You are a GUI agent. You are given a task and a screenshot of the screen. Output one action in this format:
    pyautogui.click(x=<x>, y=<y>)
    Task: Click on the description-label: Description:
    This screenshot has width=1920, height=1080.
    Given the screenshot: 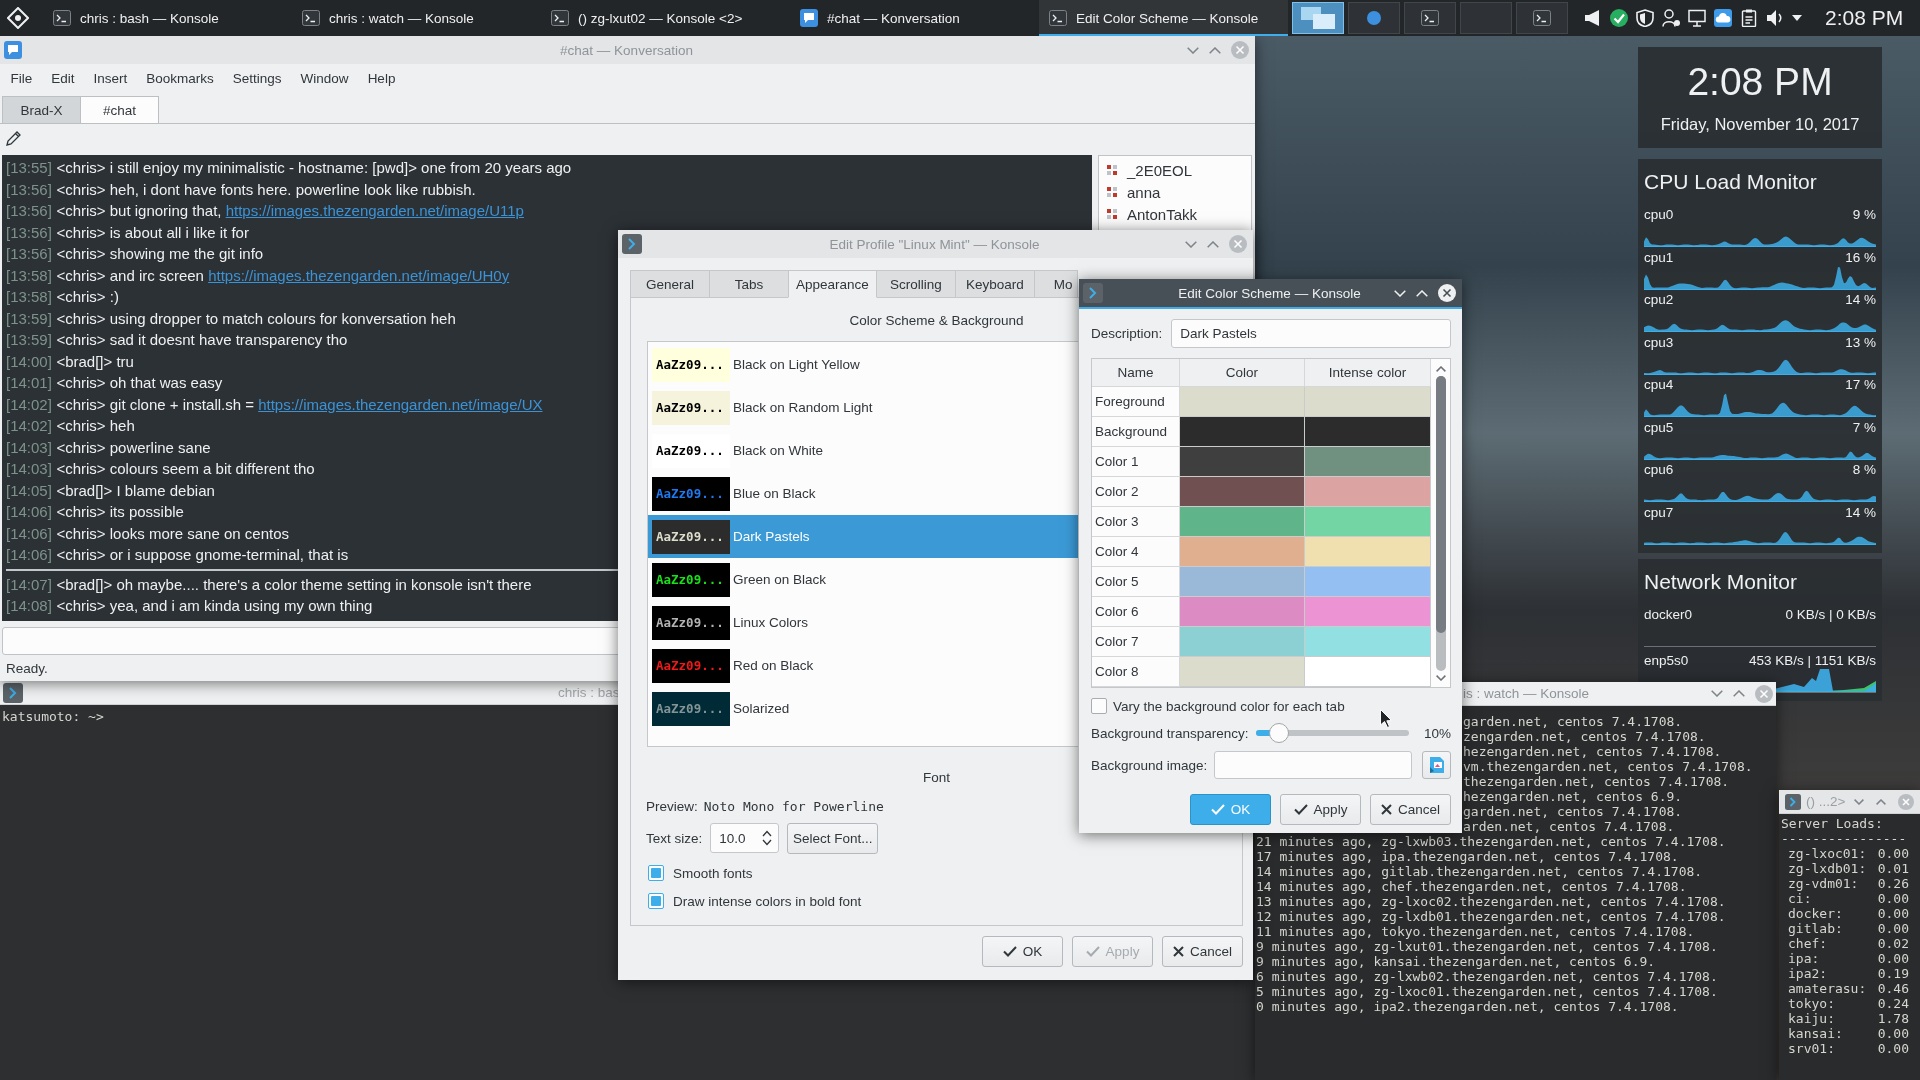 What is the action you would take?
    pyautogui.click(x=1127, y=333)
    